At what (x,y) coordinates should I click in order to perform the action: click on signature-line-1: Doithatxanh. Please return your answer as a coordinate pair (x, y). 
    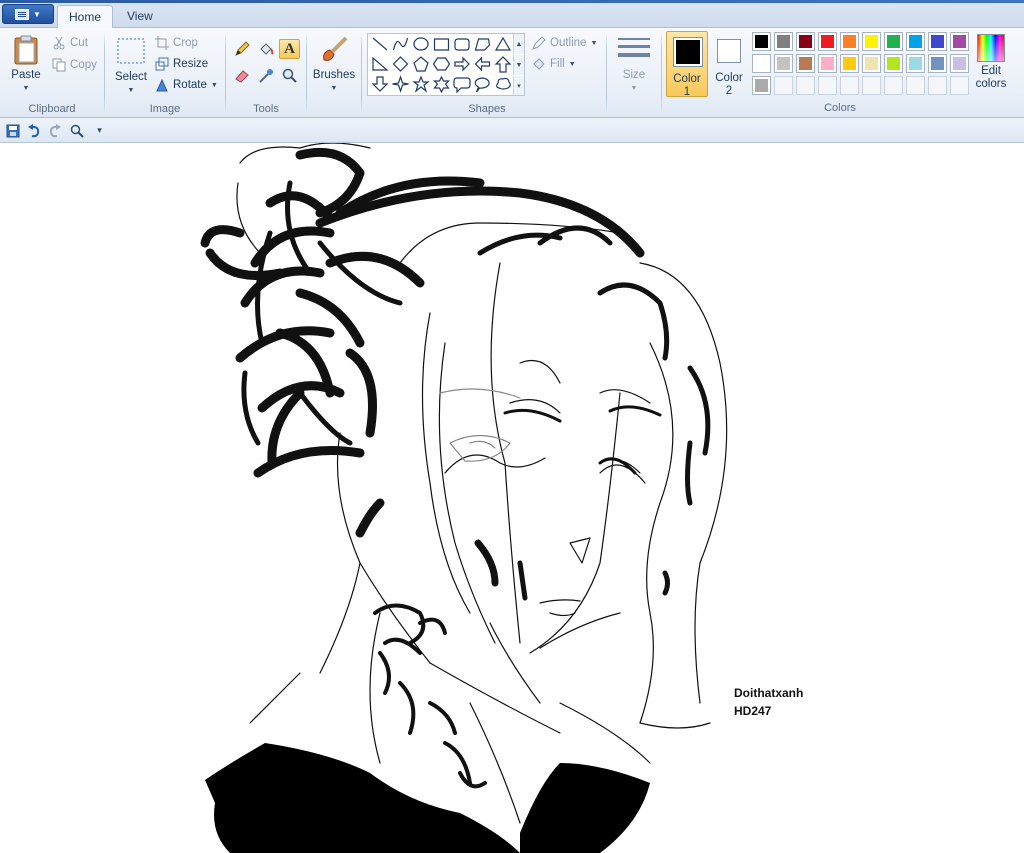
    Looking at the image, I should click on (769, 693).